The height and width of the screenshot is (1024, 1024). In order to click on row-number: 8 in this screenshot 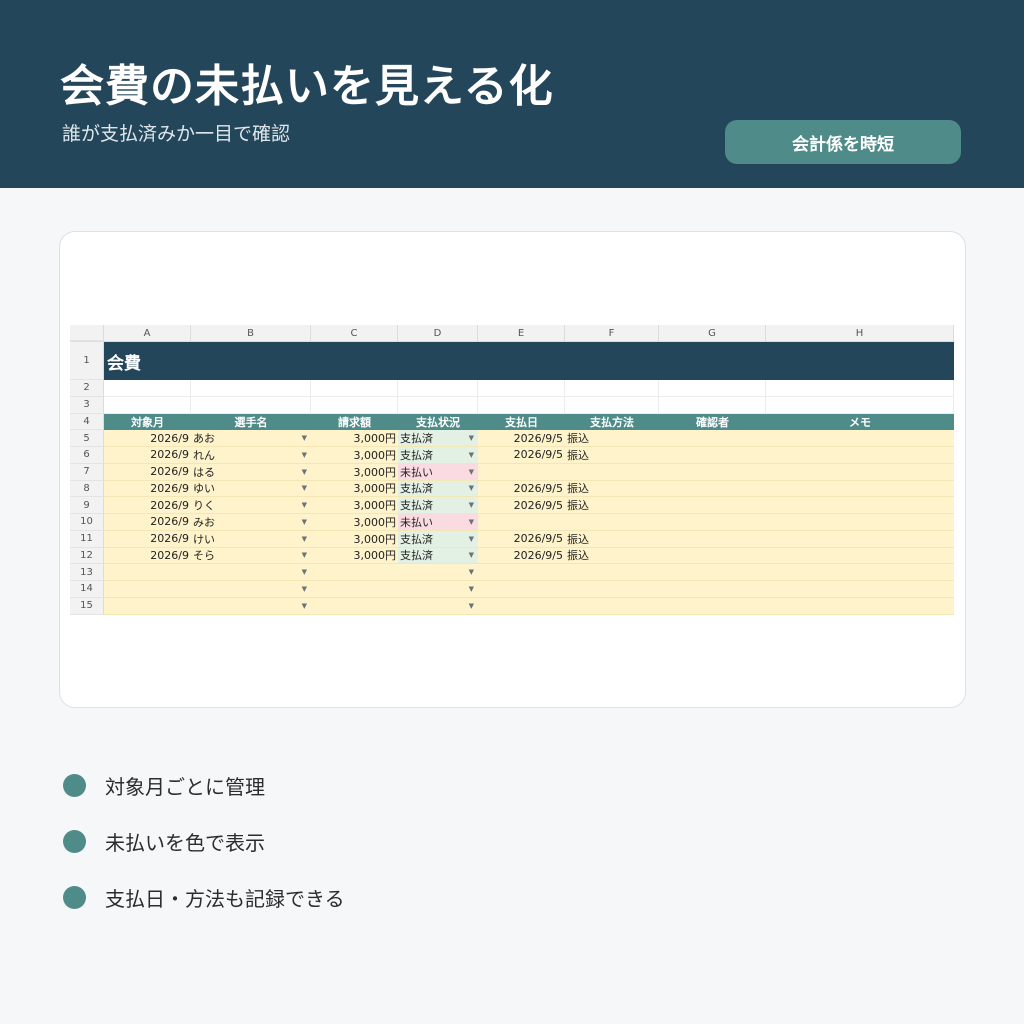, I will do `click(87, 489)`.